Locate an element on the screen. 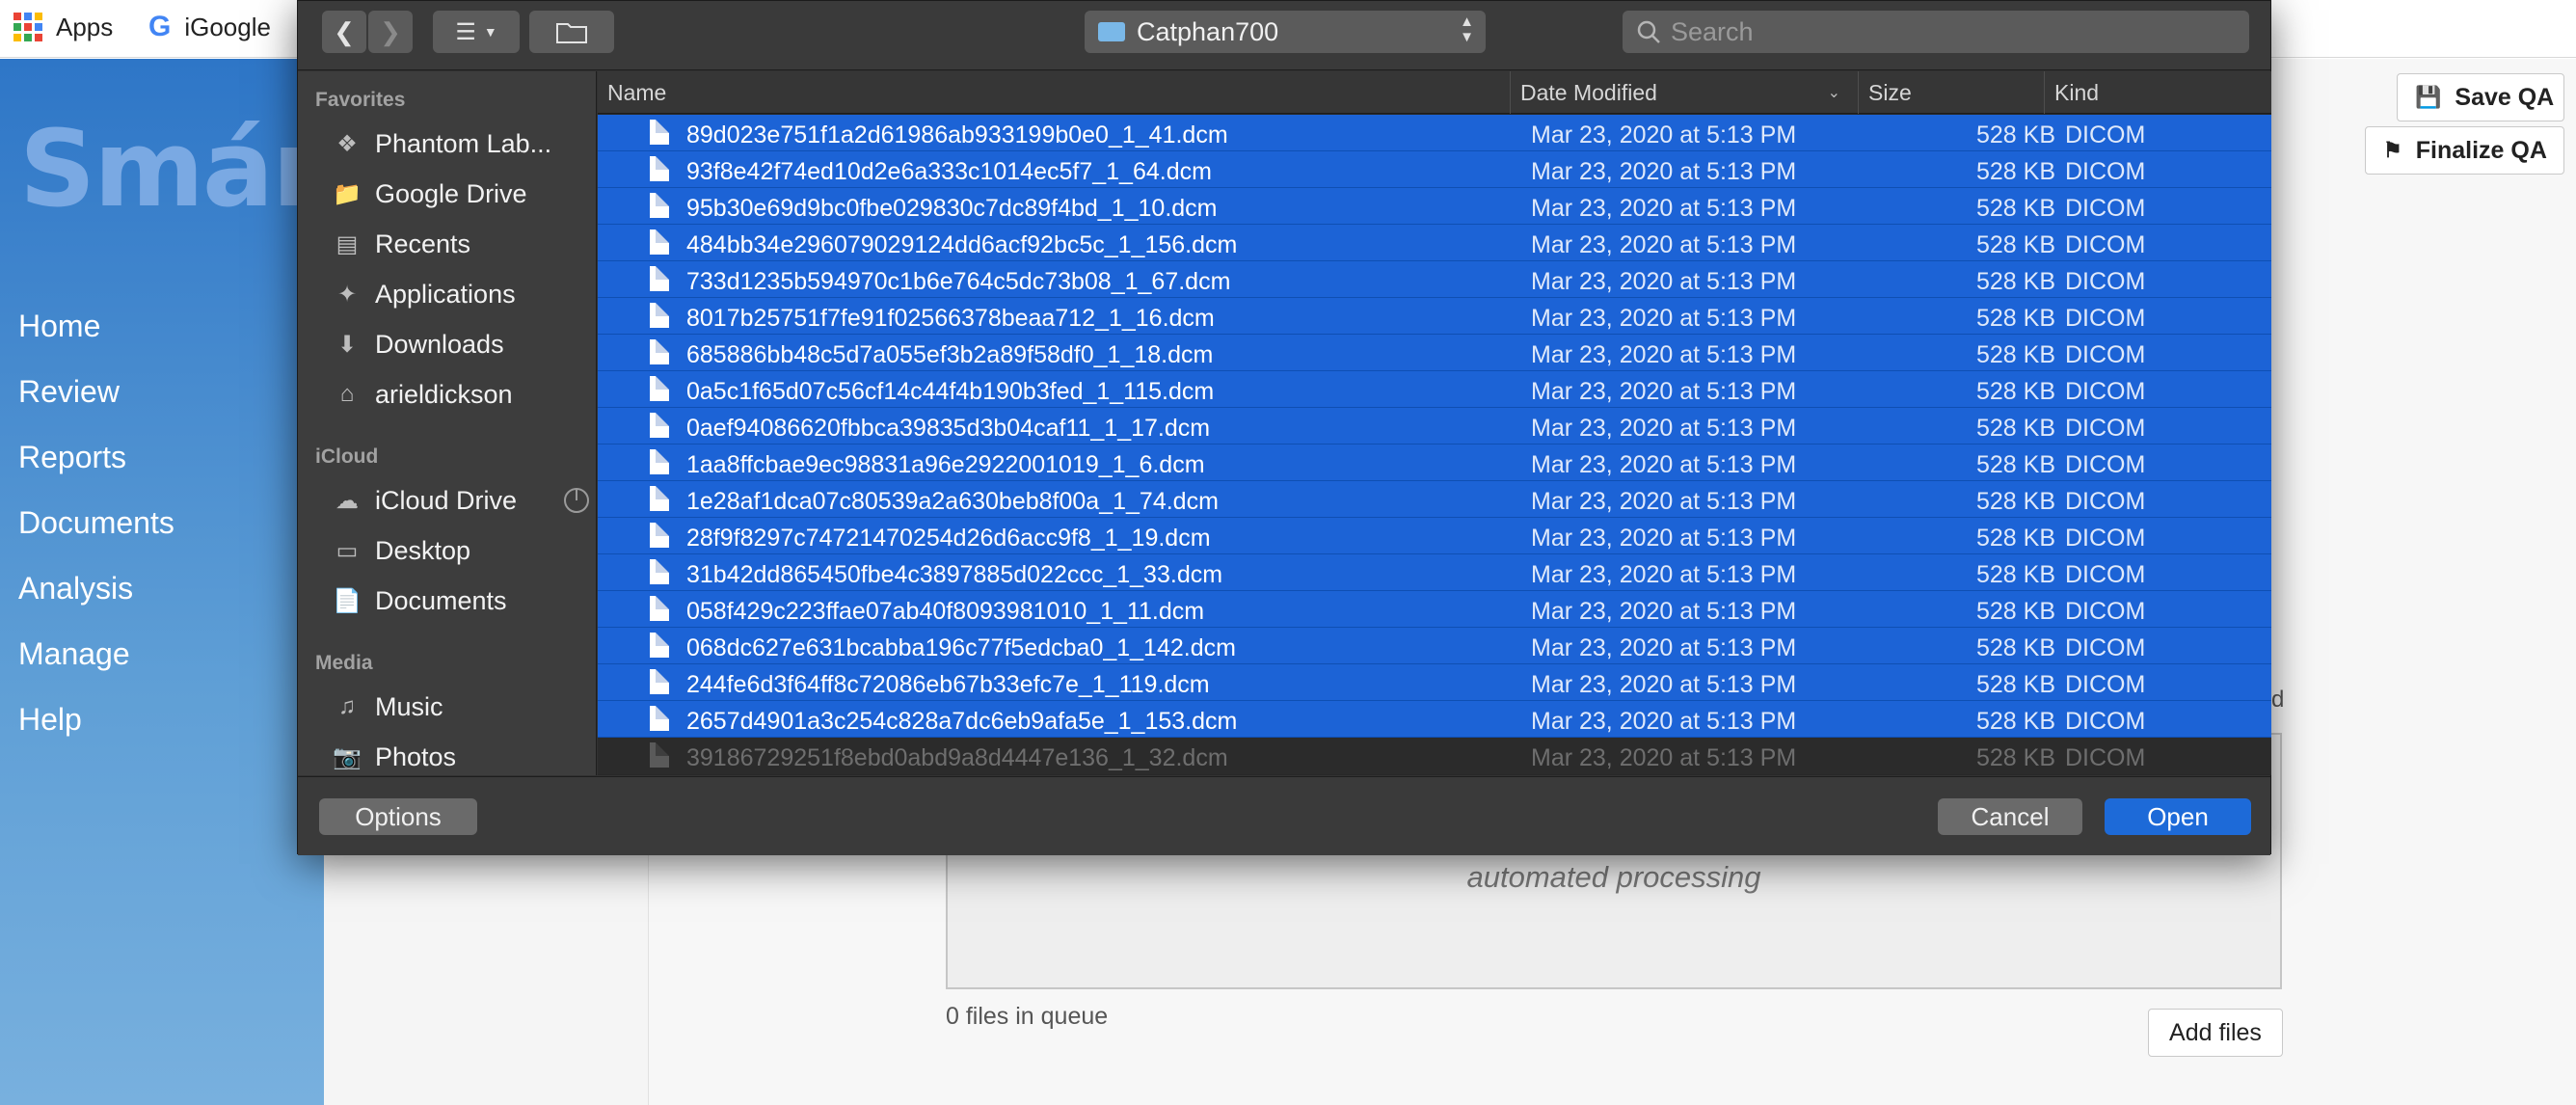  sort-chevron-down-icon: ⌄ is located at coordinates (1834, 93).